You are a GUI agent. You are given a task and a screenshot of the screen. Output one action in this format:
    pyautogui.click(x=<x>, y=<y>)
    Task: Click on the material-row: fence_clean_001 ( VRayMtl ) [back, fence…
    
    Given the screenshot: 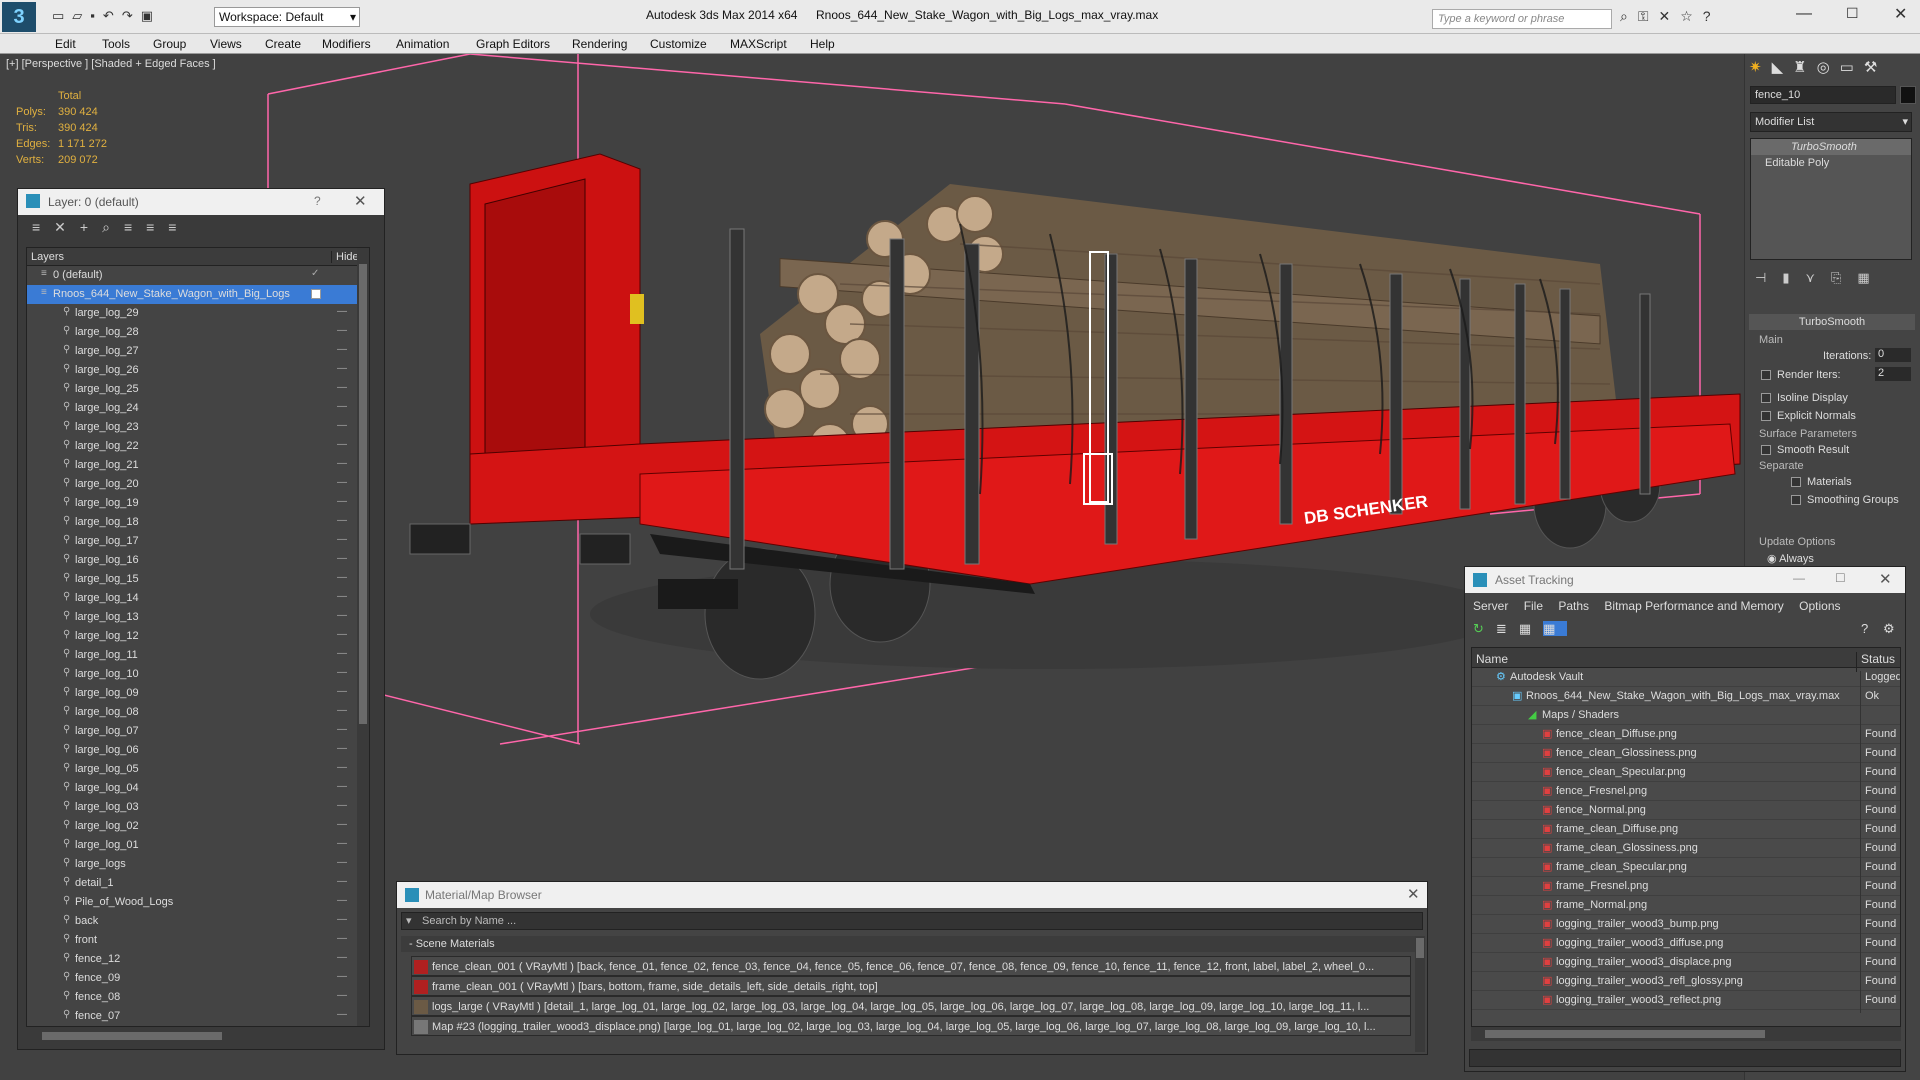 What is the action you would take?
    pyautogui.click(x=911, y=966)
    